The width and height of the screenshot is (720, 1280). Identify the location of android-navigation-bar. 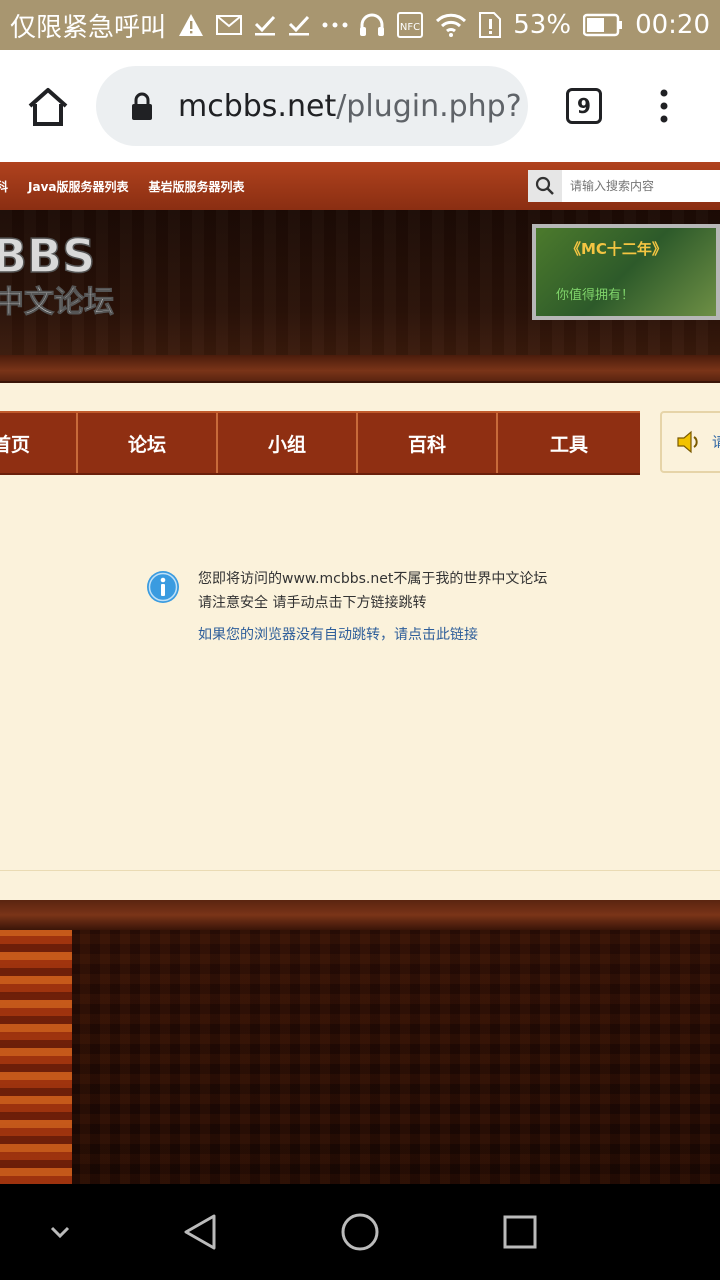
(360, 1232).